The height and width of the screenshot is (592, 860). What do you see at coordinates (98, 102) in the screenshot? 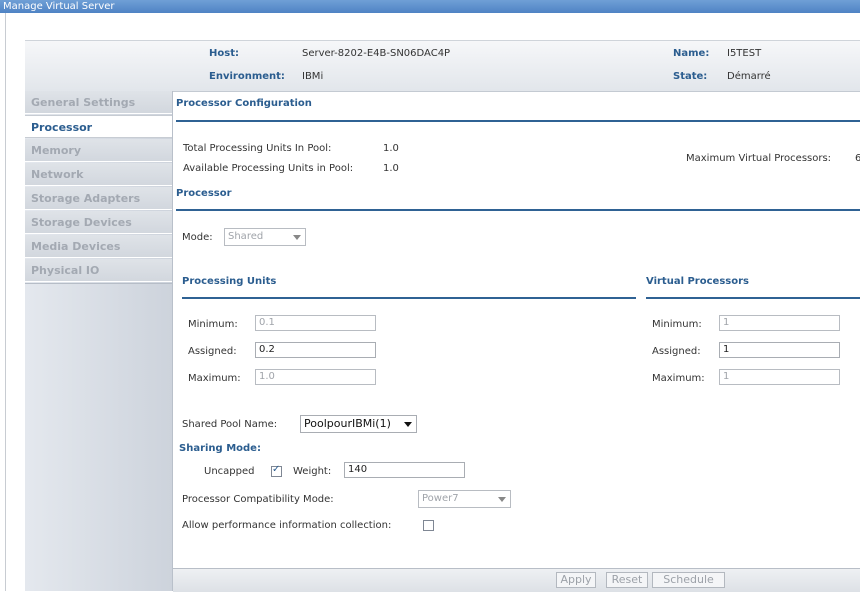
I see `sidebar-item-general-settings: General Settings` at bounding box center [98, 102].